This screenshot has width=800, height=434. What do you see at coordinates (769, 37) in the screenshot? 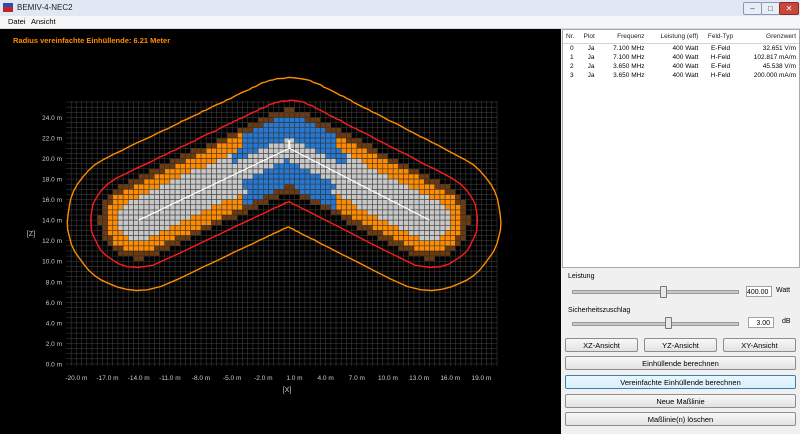
I see `col-header-limit: Grenzwert` at bounding box center [769, 37].